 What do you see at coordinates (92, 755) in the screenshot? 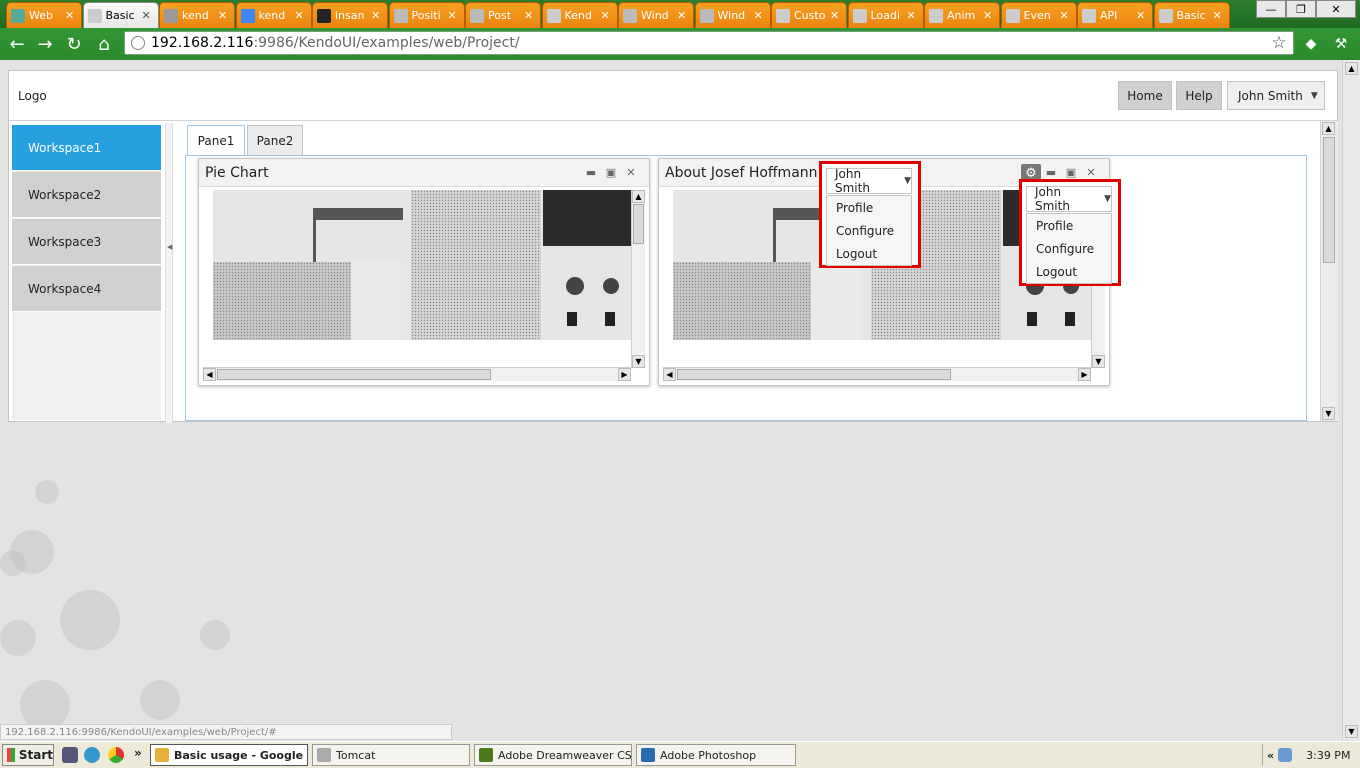
I see `ie-icon` at bounding box center [92, 755].